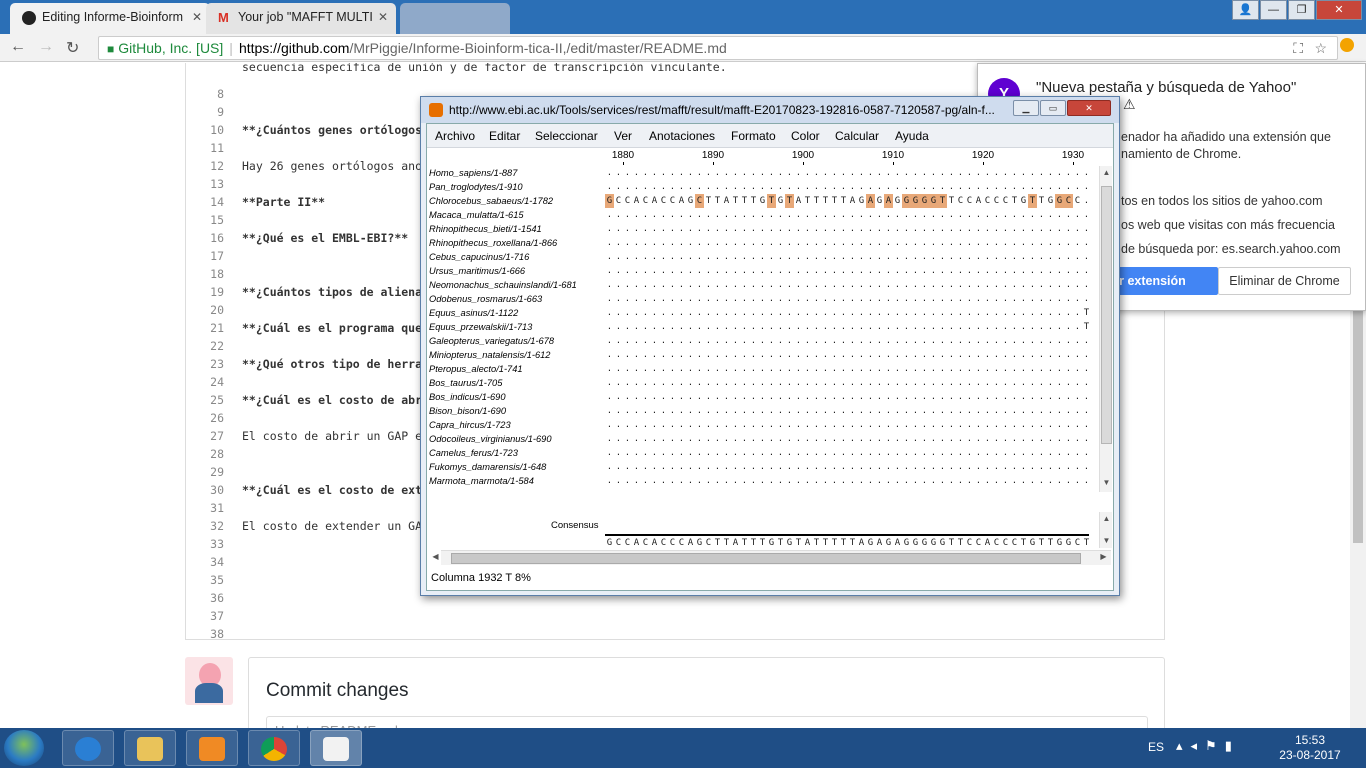 The height and width of the screenshot is (768, 1366). I want to click on start-button, so click(24, 748).